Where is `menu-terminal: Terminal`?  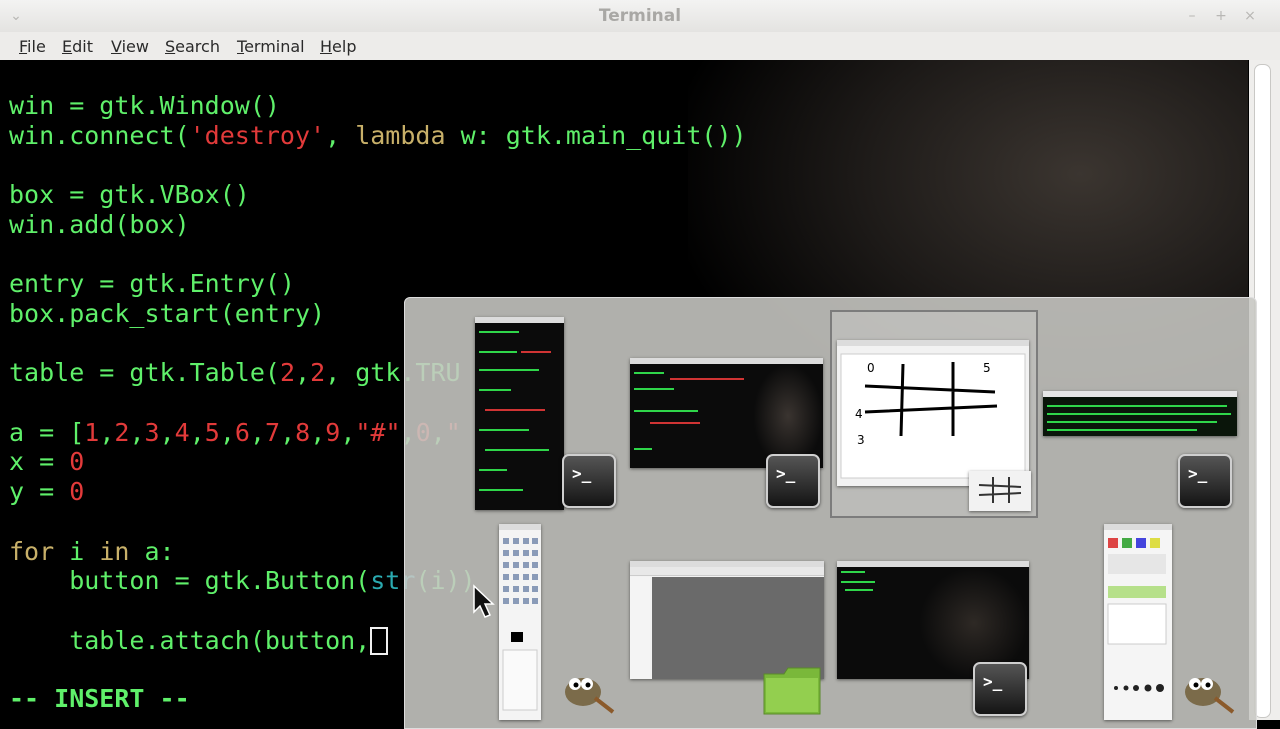
menu-terminal: Terminal is located at coordinates (271, 46).